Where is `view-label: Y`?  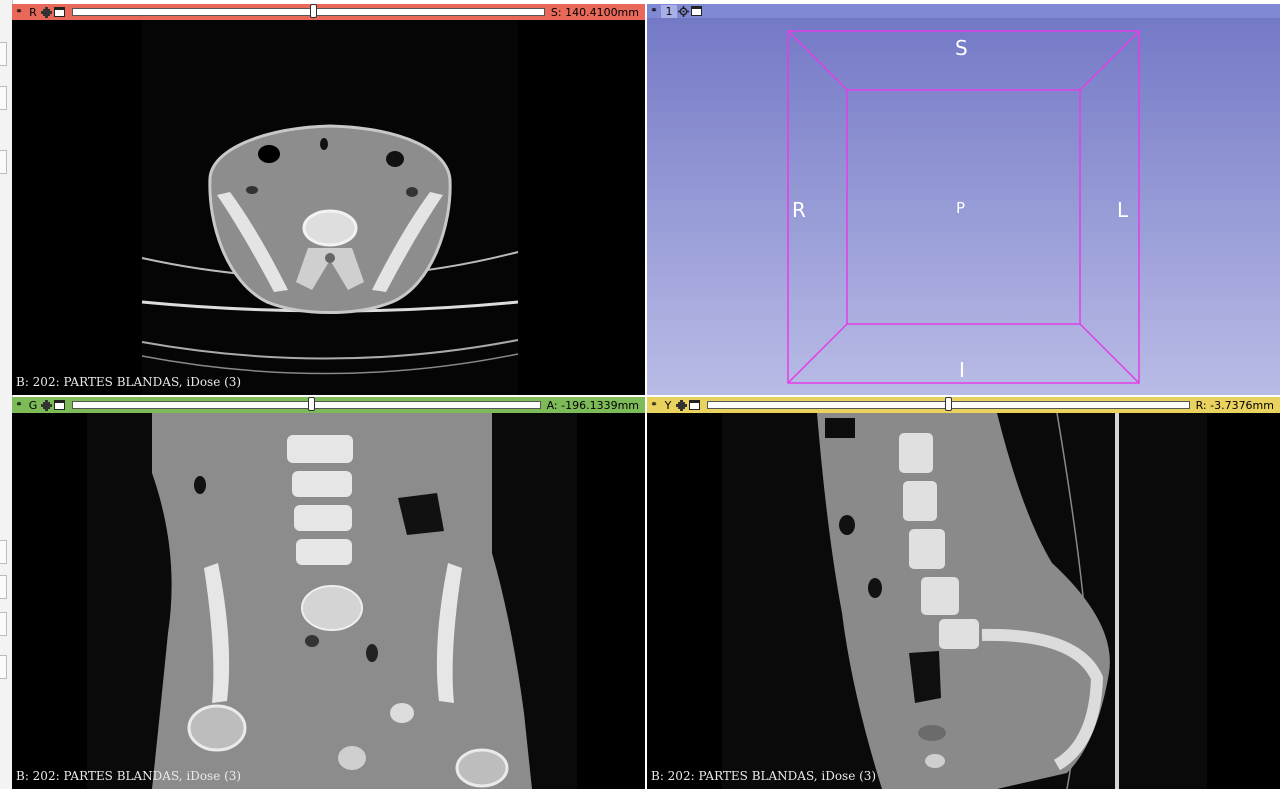 view-label: Y is located at coordinates (668, 405).